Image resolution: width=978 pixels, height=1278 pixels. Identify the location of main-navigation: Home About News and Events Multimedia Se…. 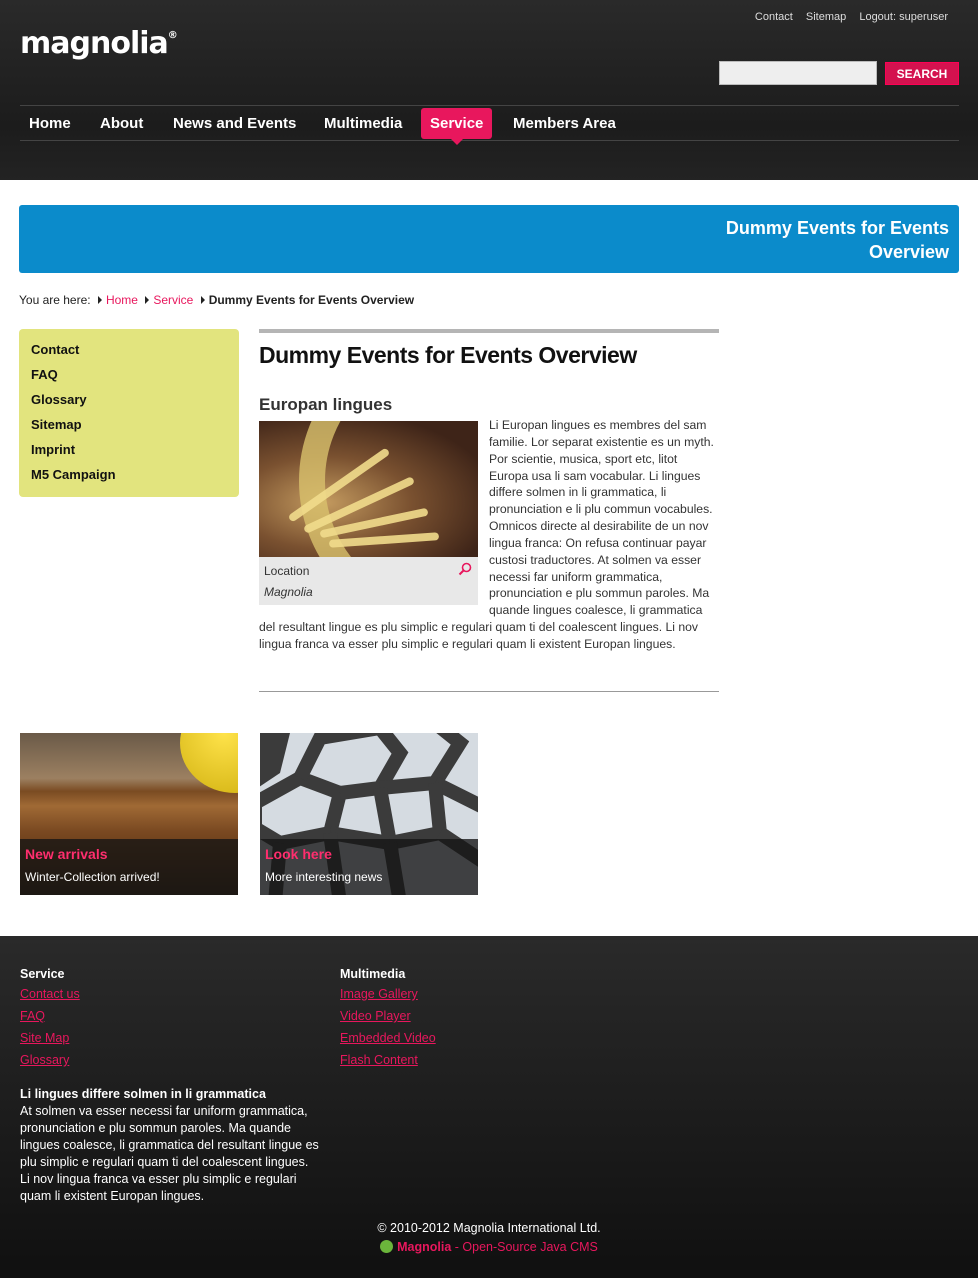
(489, 125).